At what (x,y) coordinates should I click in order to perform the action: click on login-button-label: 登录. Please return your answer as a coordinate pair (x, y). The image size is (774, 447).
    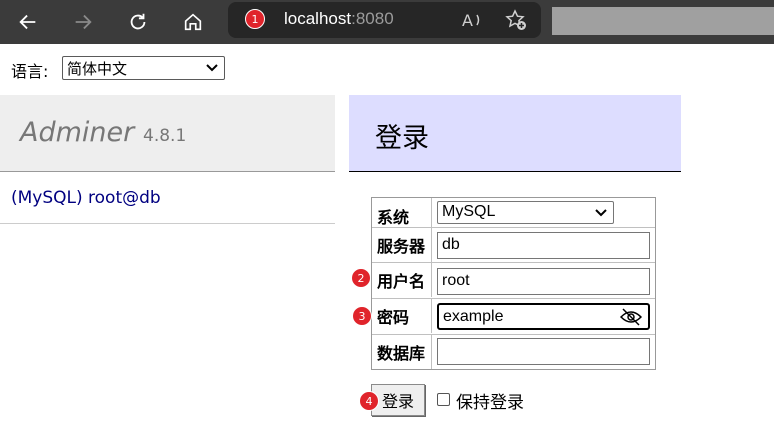
    Looking at the image, I should click on (397, 401).